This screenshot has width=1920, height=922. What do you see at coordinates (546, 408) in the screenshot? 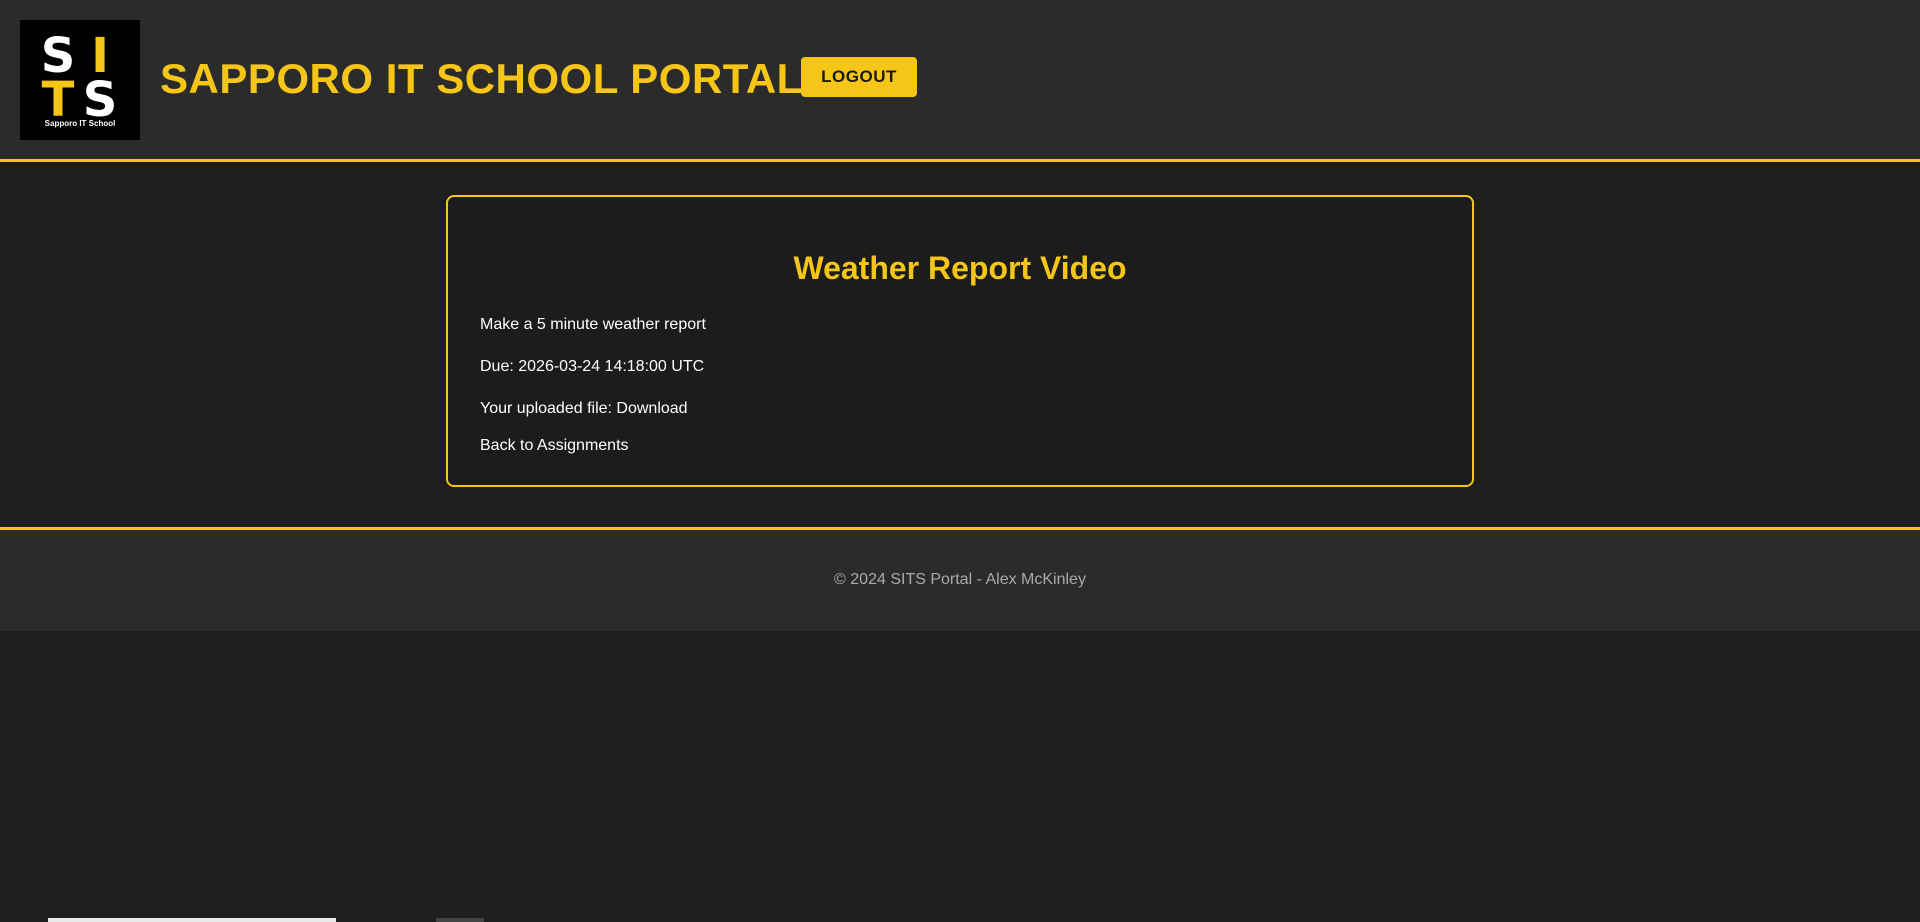
I see `uploaded-file-label: Your uploaded file:` at bounding box center [546, 408].